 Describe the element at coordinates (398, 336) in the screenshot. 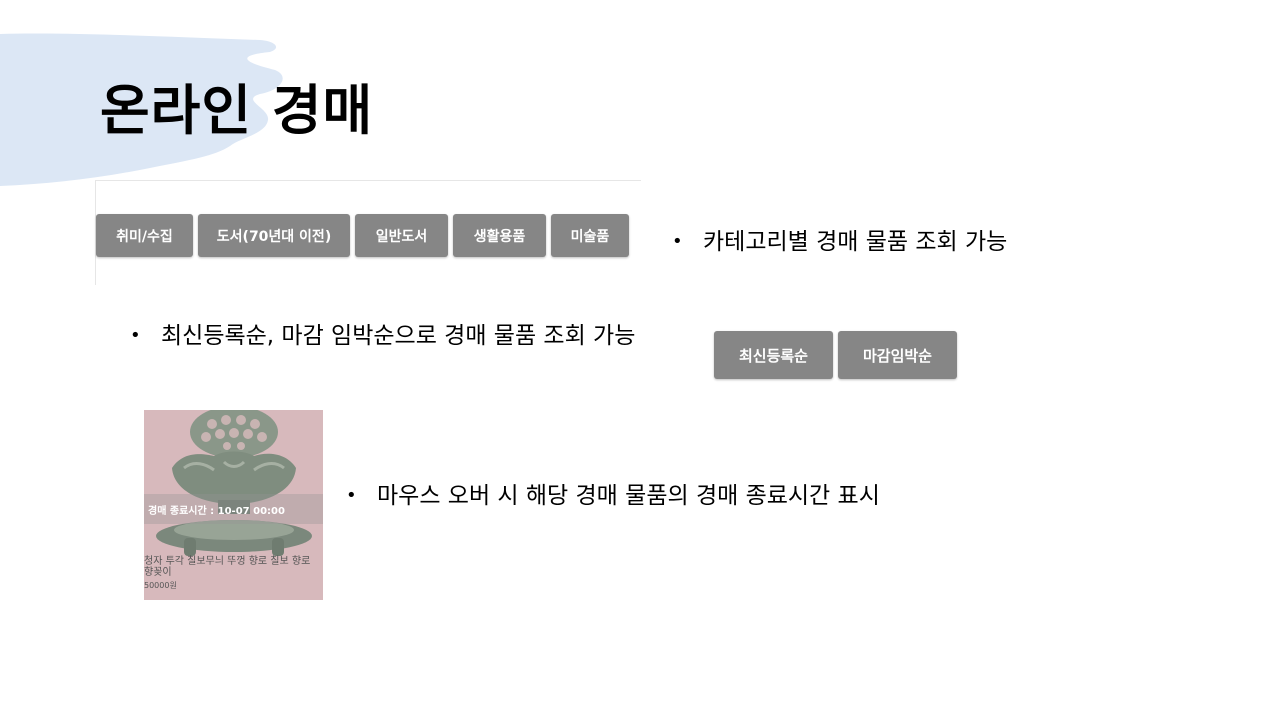

I see `bullet-sort-text: 최신등록순, 마감 임박순으로 경매 물품 조회 가능` at that location.